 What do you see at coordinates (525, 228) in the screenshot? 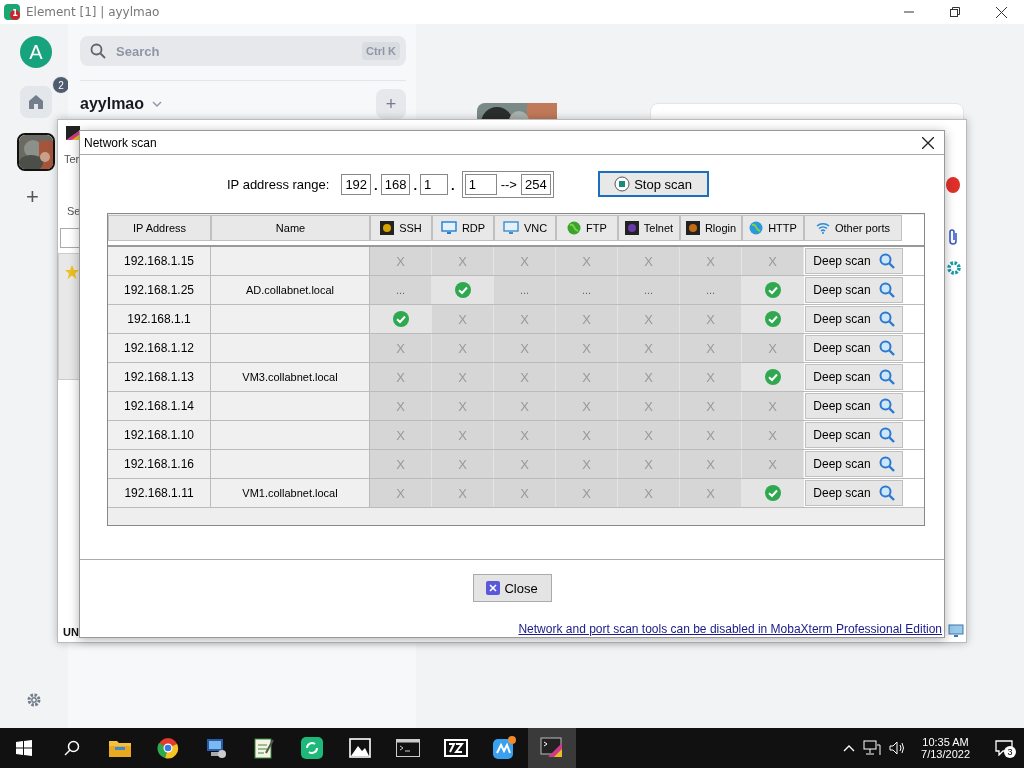
I see `column-header: VNC` at bounding box center [525, 228].